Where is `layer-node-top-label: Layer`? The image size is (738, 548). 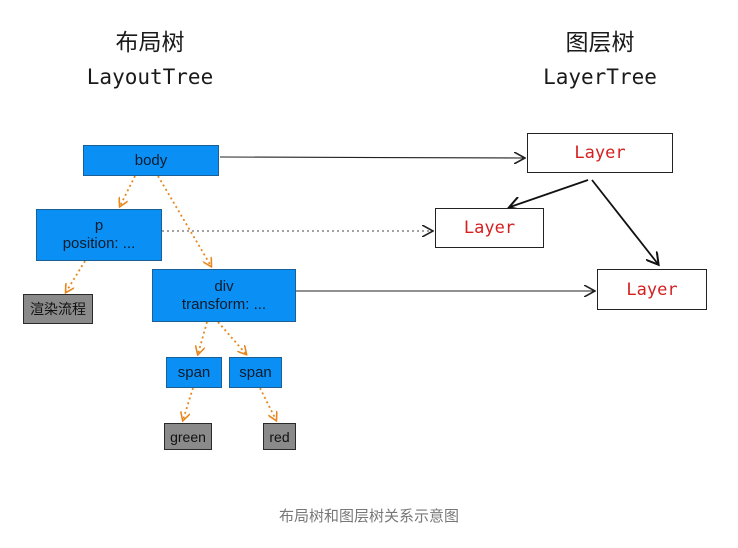 layer-node-top-label: Layer is located at coordinates (600, 153).